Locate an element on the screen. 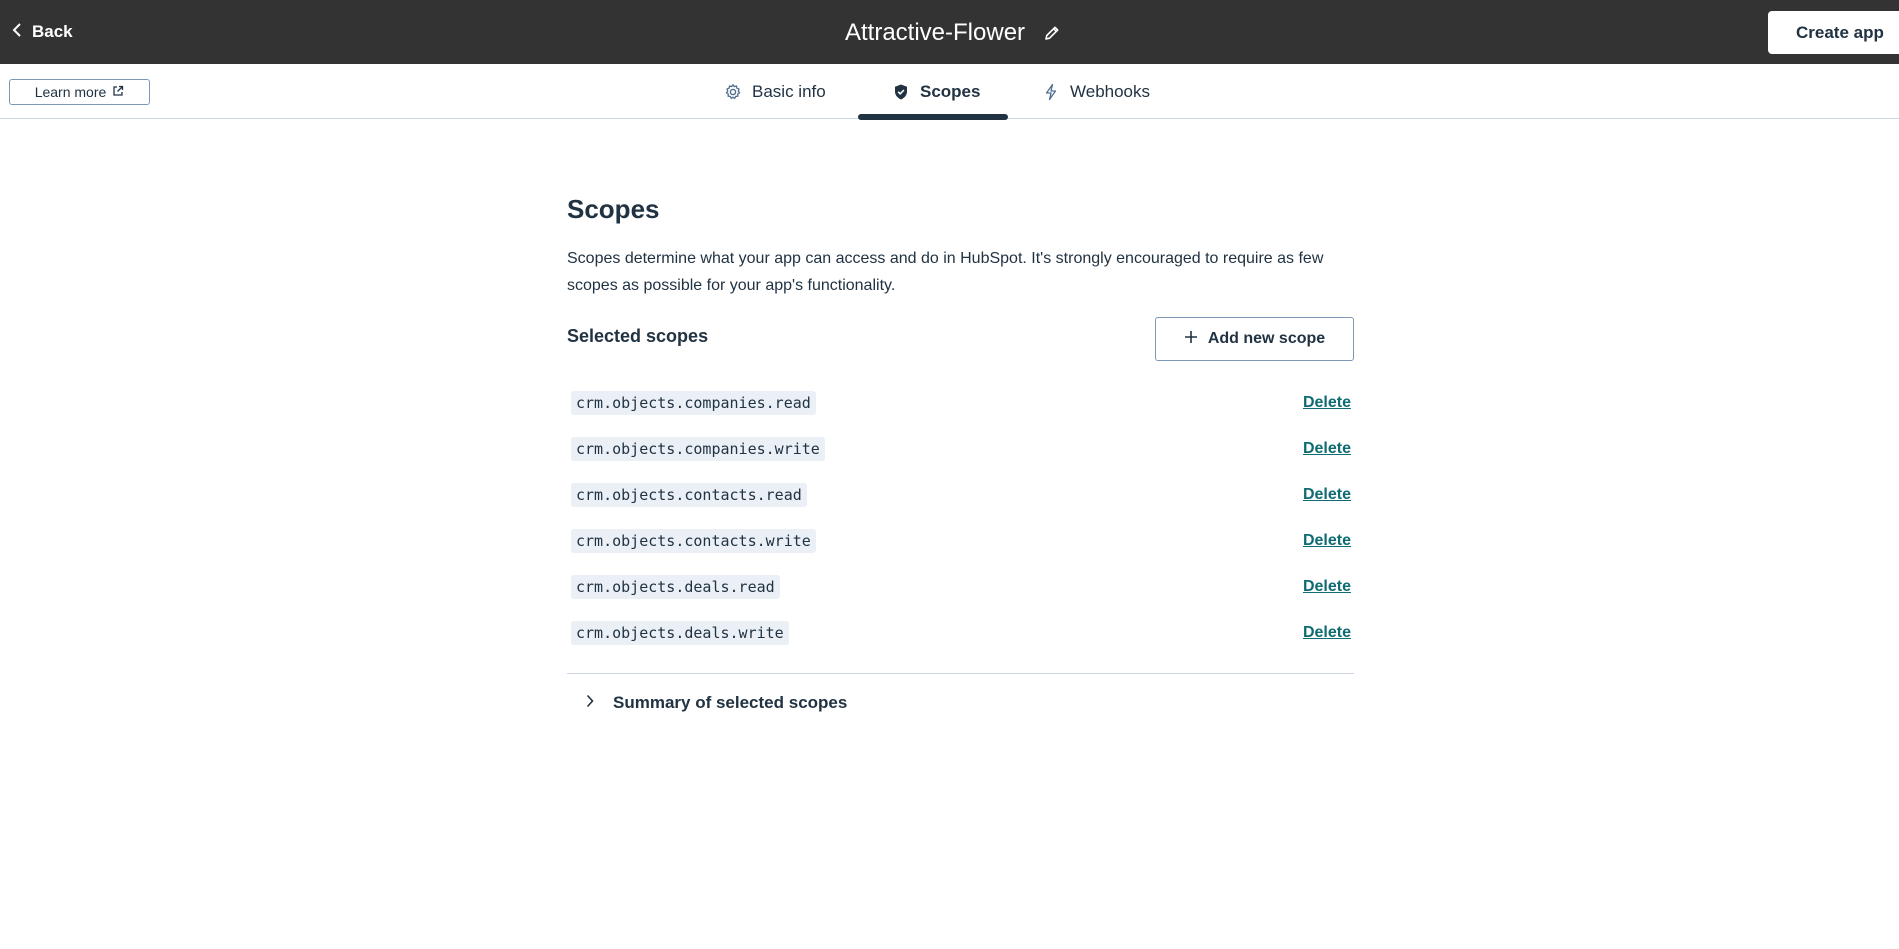 The image size is (1899, 949). tab-label: Webhooks is located at coordinates (1110, 91).